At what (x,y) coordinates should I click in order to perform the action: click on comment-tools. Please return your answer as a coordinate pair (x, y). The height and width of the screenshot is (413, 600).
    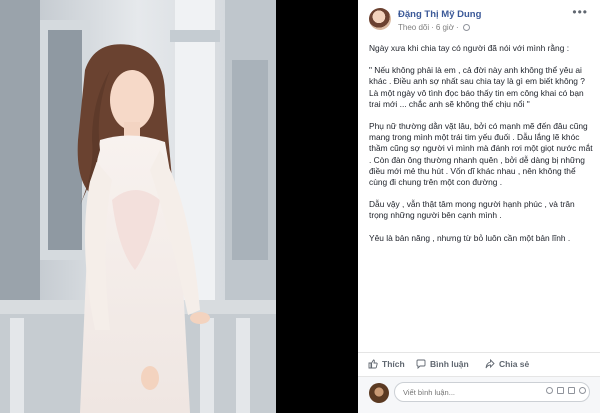
    Looking at the image, I should click on (566, 390).